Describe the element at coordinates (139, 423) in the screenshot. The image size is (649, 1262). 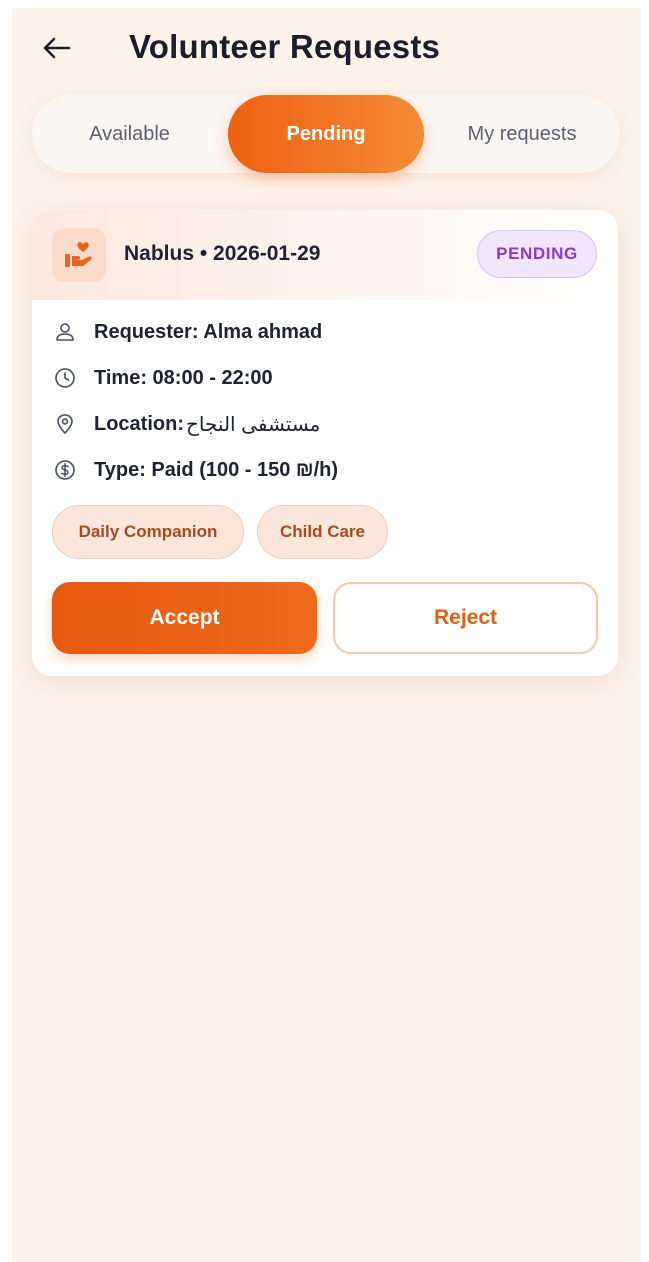
I see `location-label: Location:` at that location.